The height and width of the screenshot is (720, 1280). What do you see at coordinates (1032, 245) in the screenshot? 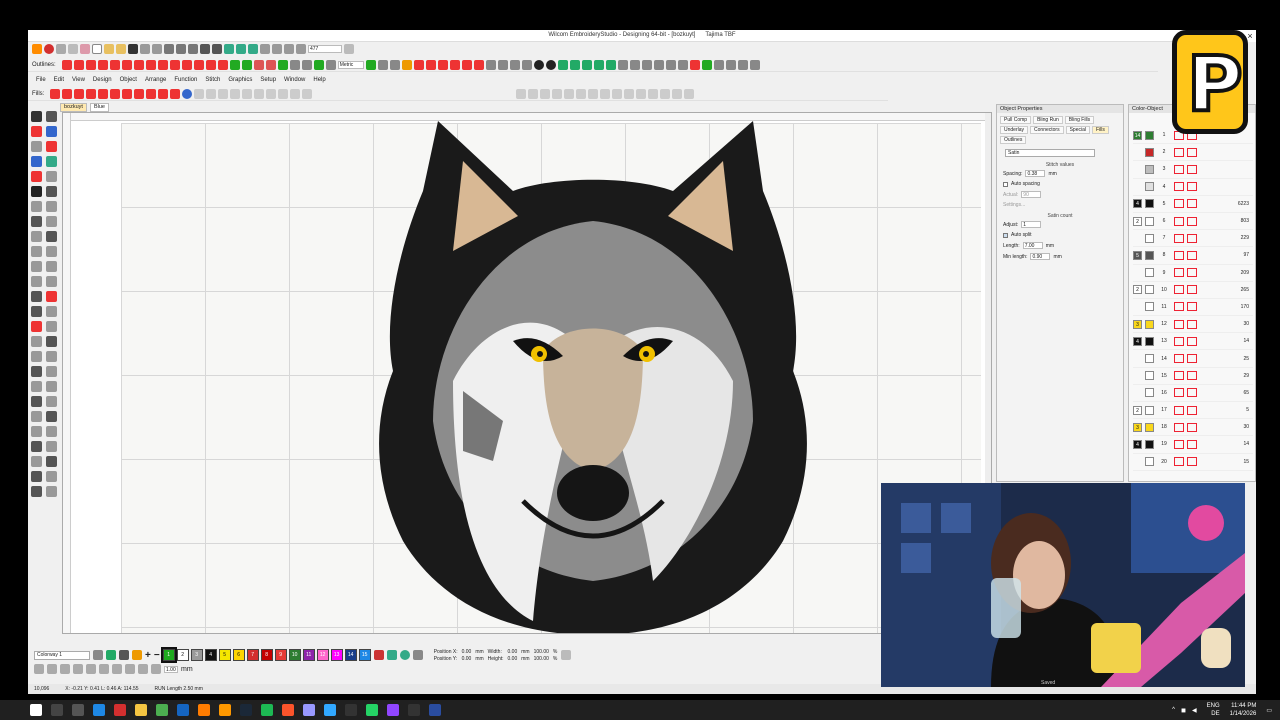
I see `length-field: 7.00` at bounding box center [1032, 245].